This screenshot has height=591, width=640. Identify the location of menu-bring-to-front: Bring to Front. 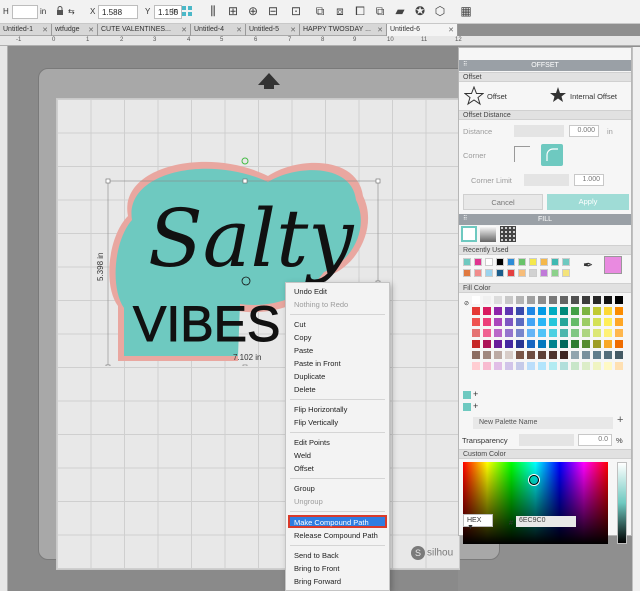
(316, 568).